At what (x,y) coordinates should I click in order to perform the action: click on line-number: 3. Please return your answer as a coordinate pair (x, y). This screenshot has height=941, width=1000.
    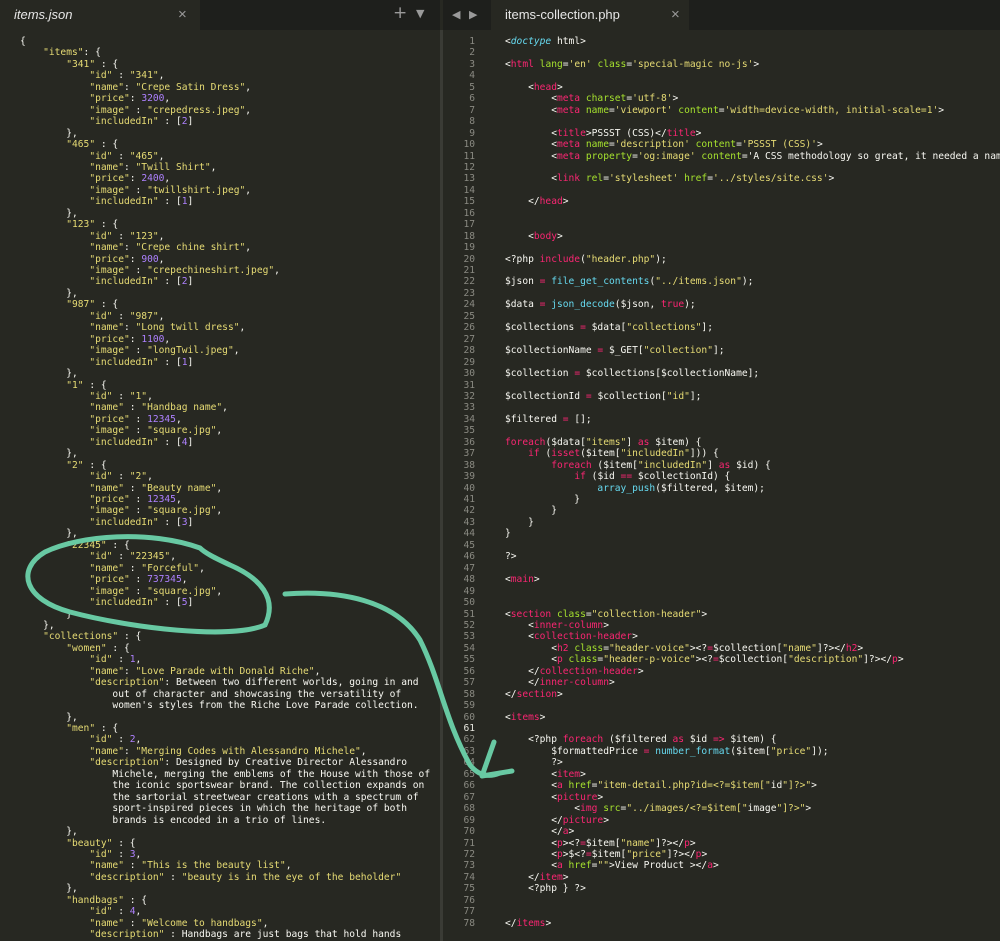
    Looking at the image, I should click on (472, 64).